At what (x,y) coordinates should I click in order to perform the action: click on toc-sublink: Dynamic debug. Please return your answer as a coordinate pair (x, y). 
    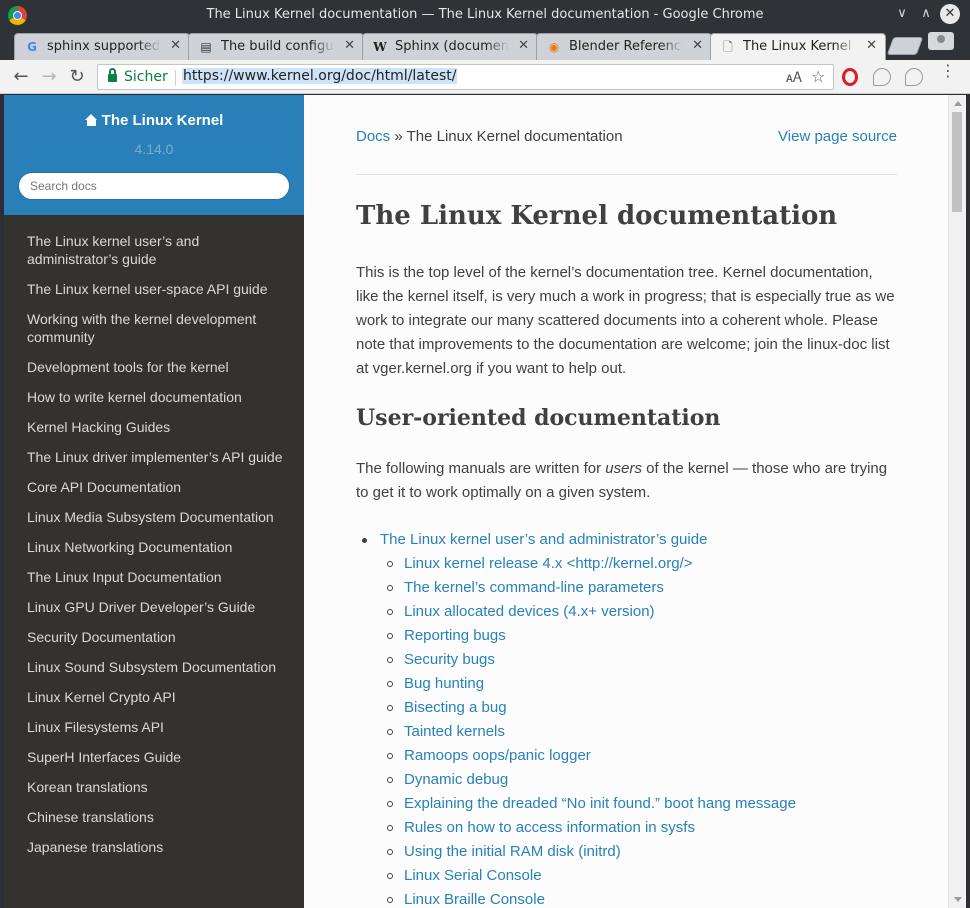
    Looking at the image, I should click on (456, 779).